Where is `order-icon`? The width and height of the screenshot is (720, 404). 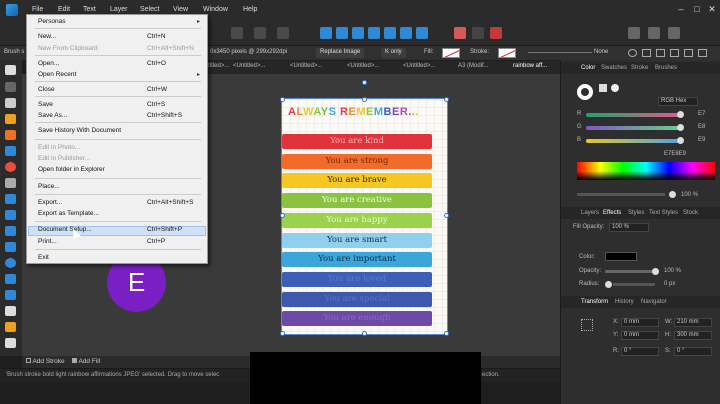 order-icon is located at coordinates (283, 33).